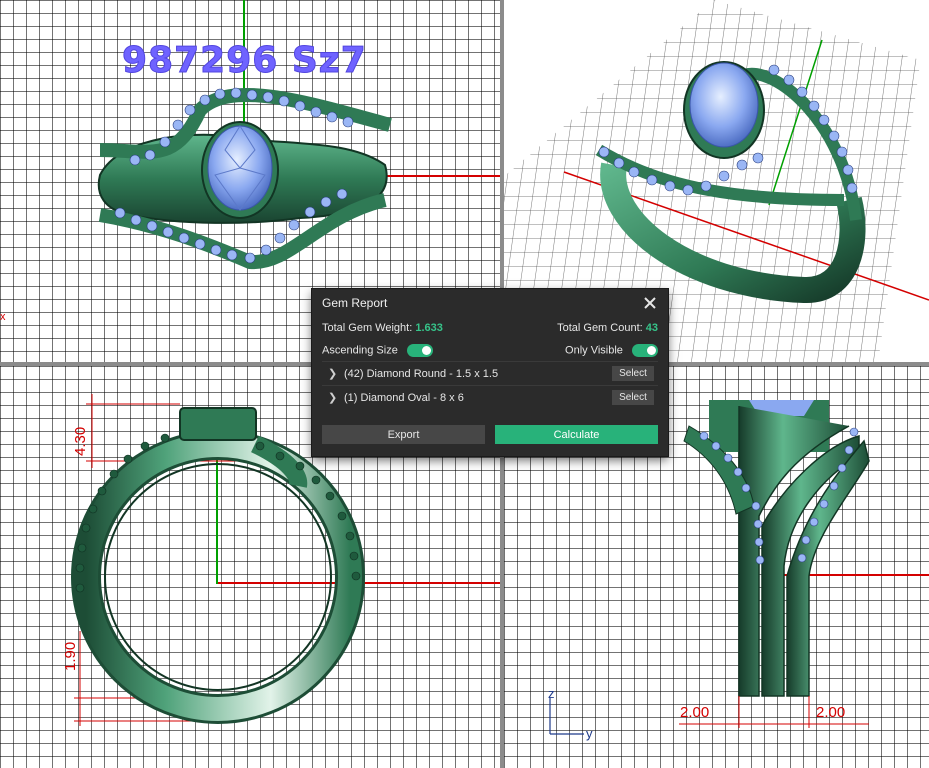  Describe the element at coordinates (695, 712) in the screenshot. I see `dimension-left-label: 2.00` at that location.